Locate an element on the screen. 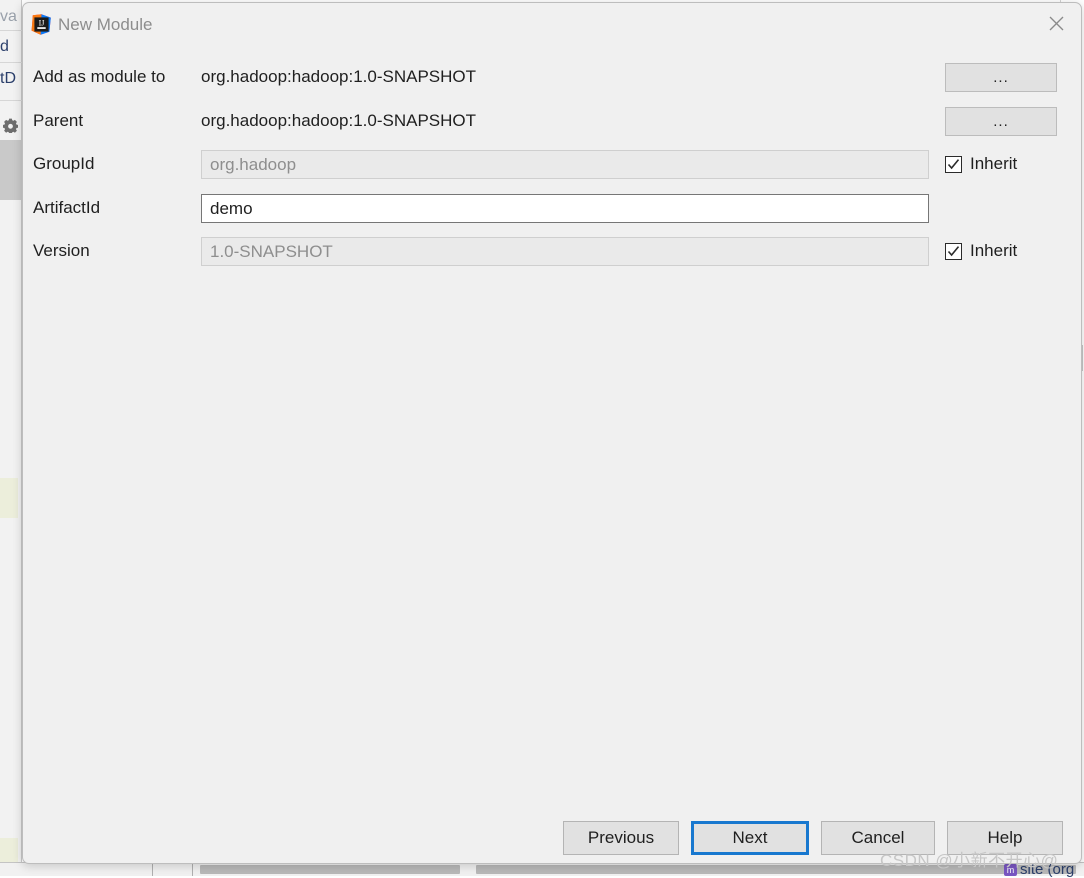 The image size is (1084, 878). group-id-input is located at coordinates (565, 164).